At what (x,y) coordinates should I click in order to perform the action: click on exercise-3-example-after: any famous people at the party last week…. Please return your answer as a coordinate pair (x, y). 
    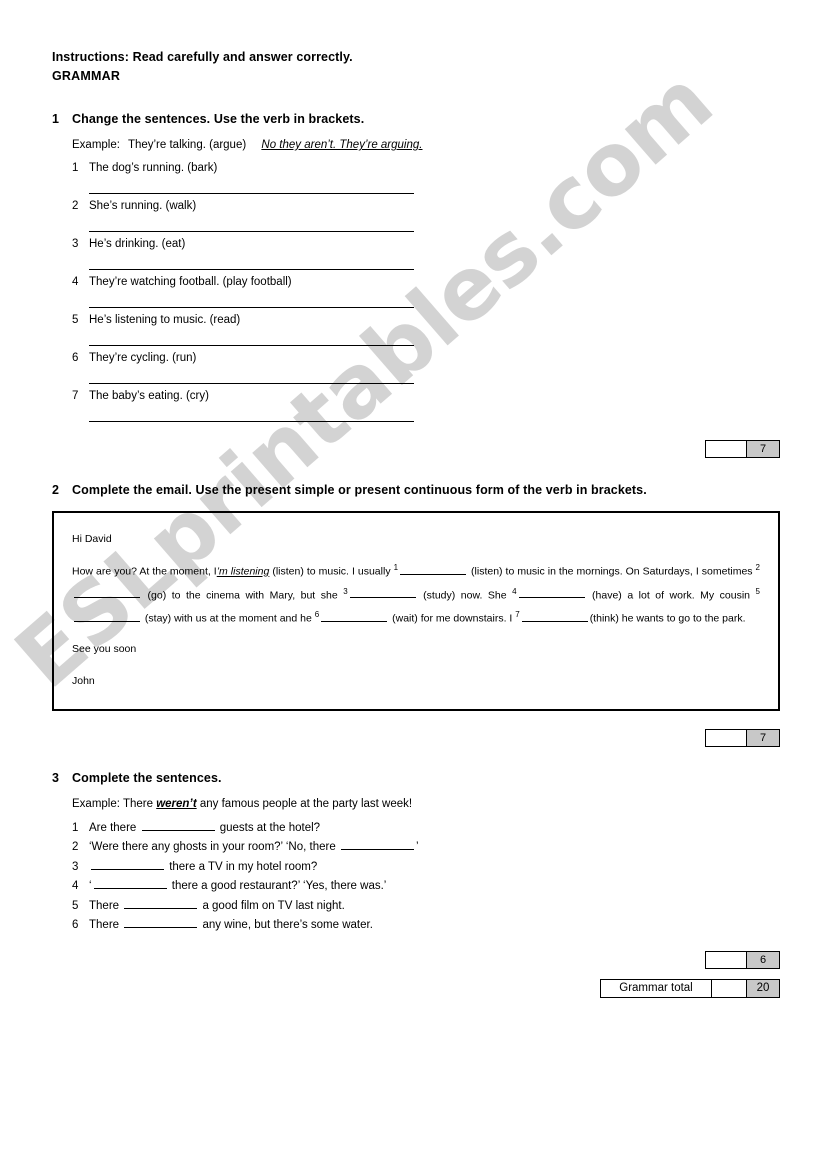
    Looking at the image, I should click on (304, 803).